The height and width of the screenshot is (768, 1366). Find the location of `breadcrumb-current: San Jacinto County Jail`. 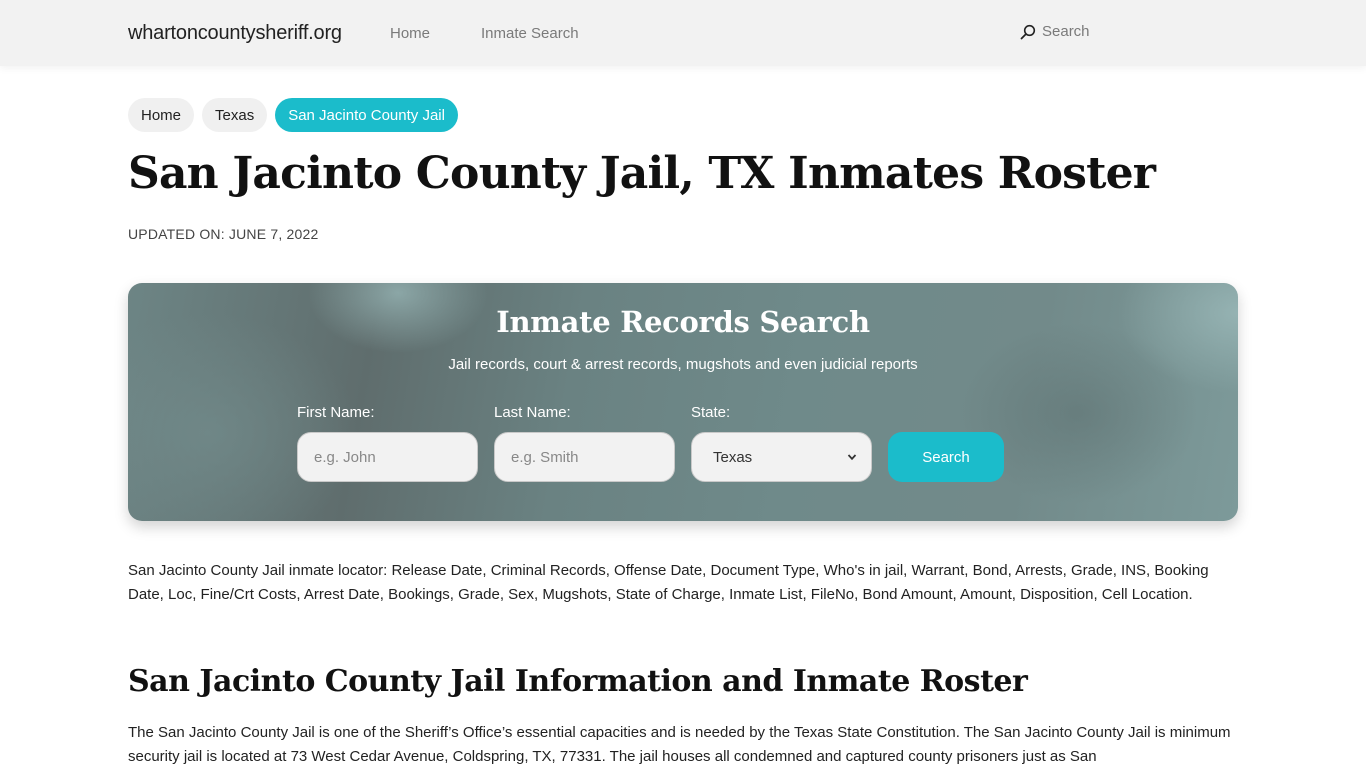

breadcrumb-current: San Jacinto County Jail is located at coordinates (366, 115).